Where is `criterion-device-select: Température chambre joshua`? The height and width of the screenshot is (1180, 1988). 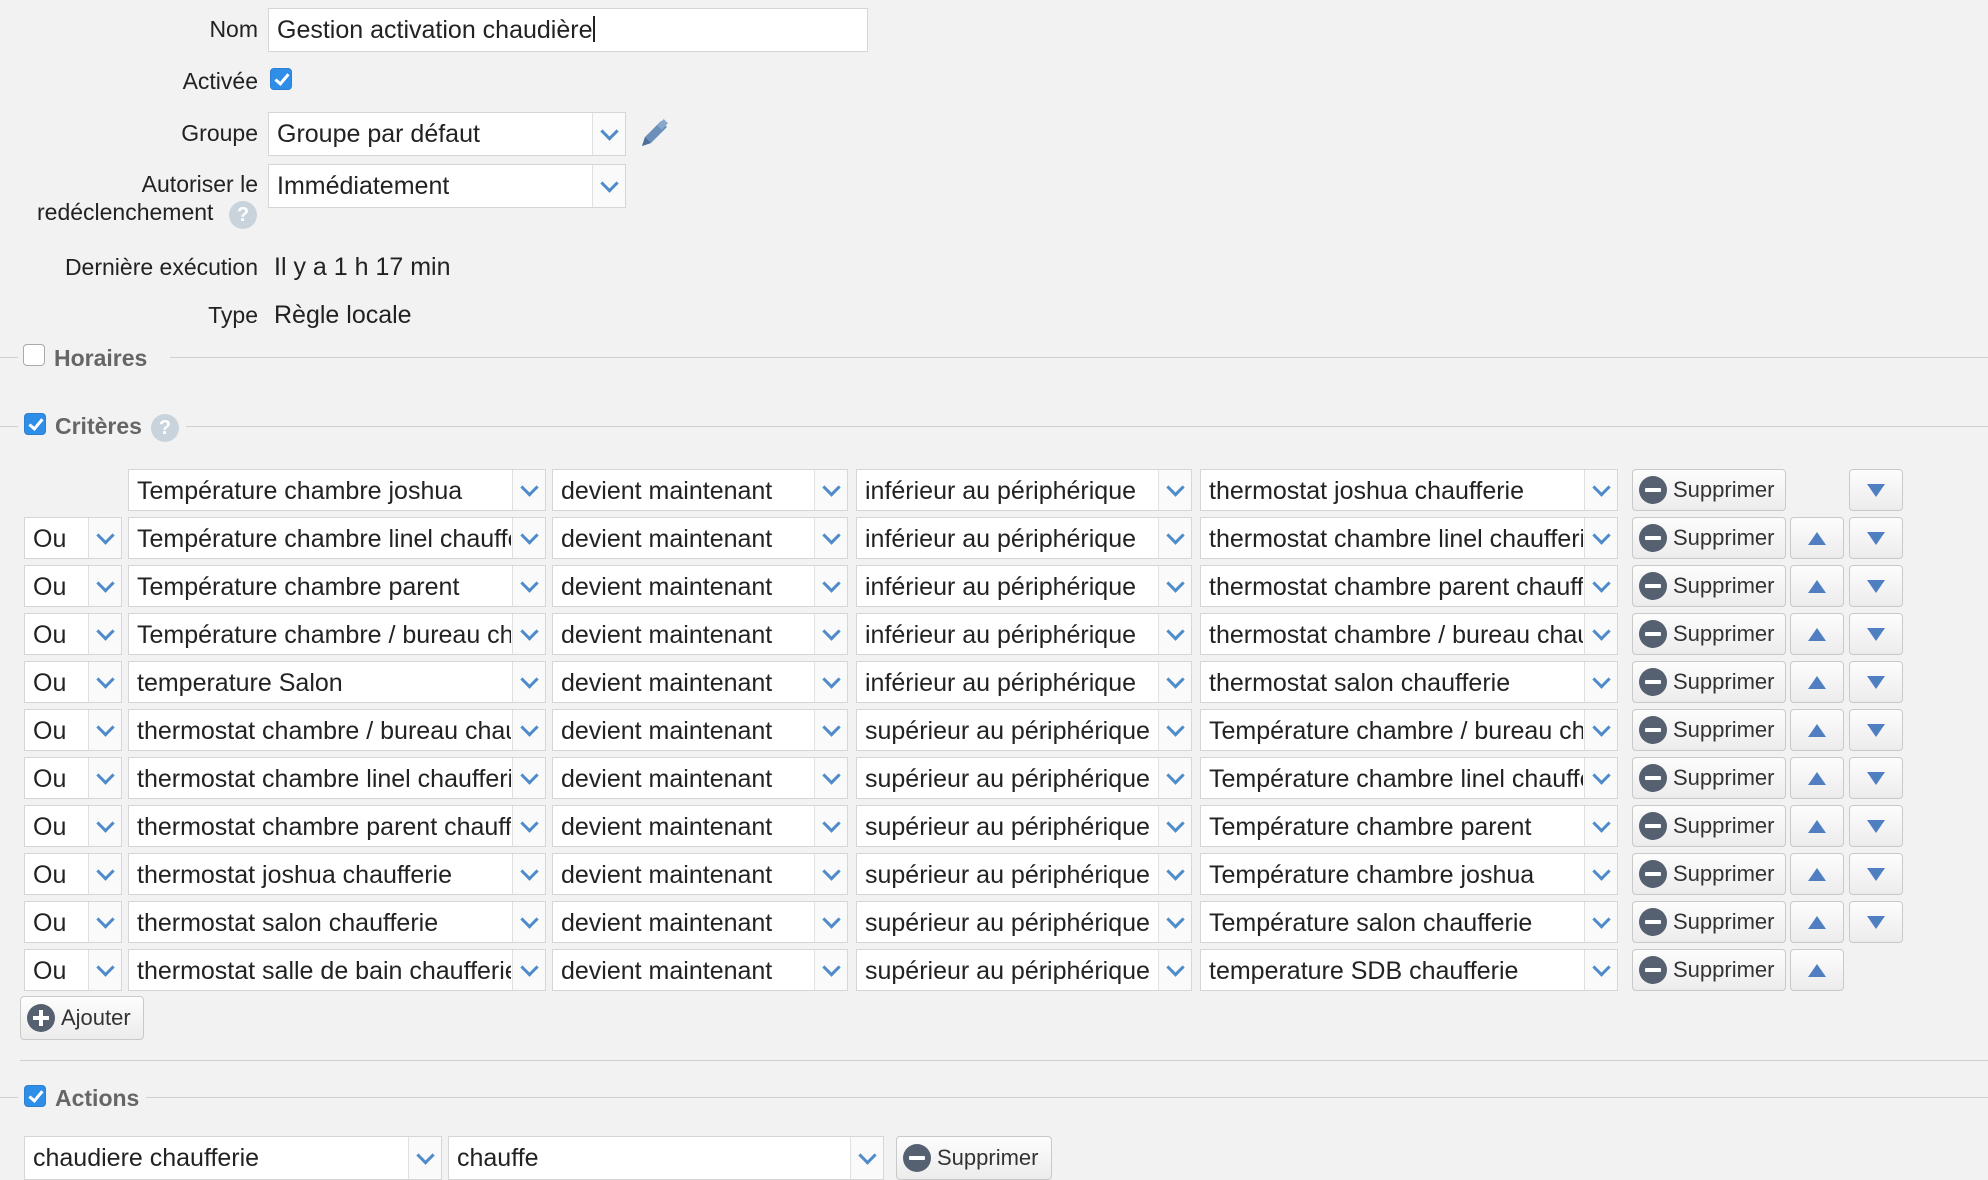 criterion-device-select: Température chambre joshua is located at coordinates (337, 490).